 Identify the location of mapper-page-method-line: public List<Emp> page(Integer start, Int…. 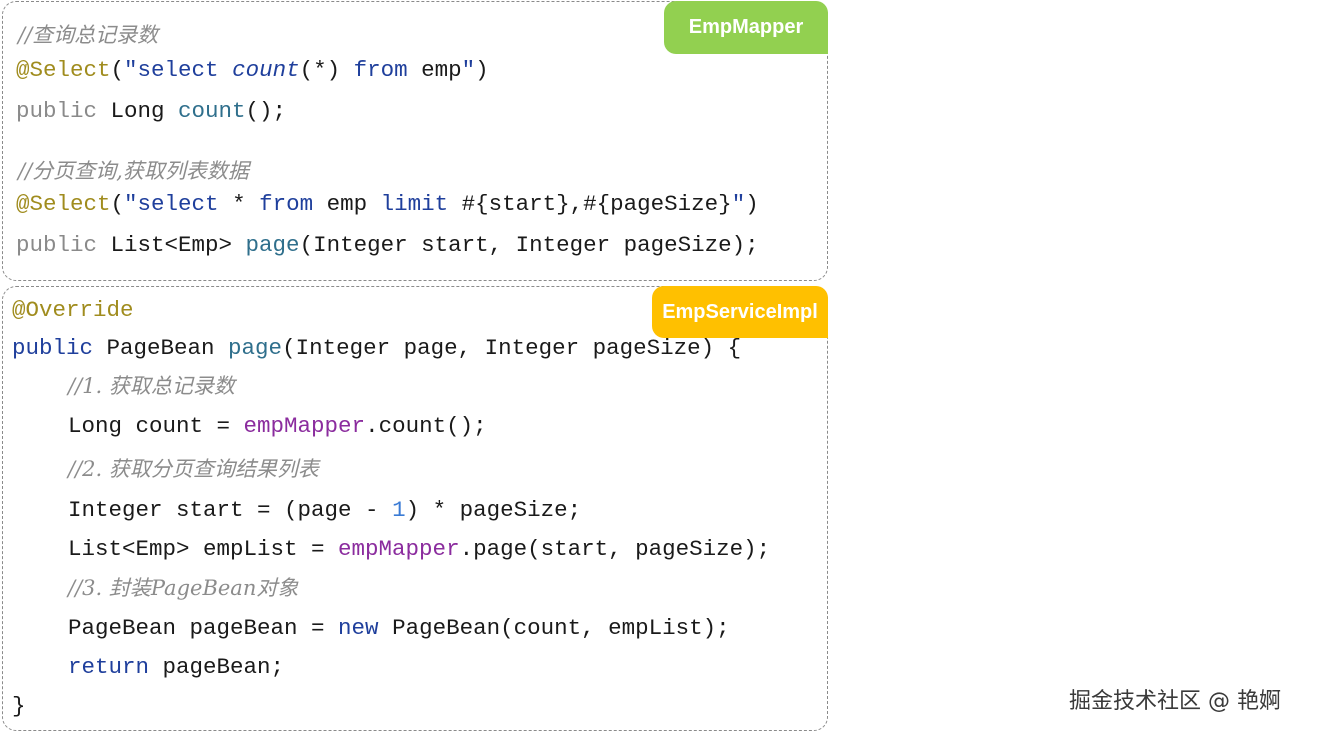
(387, 245).